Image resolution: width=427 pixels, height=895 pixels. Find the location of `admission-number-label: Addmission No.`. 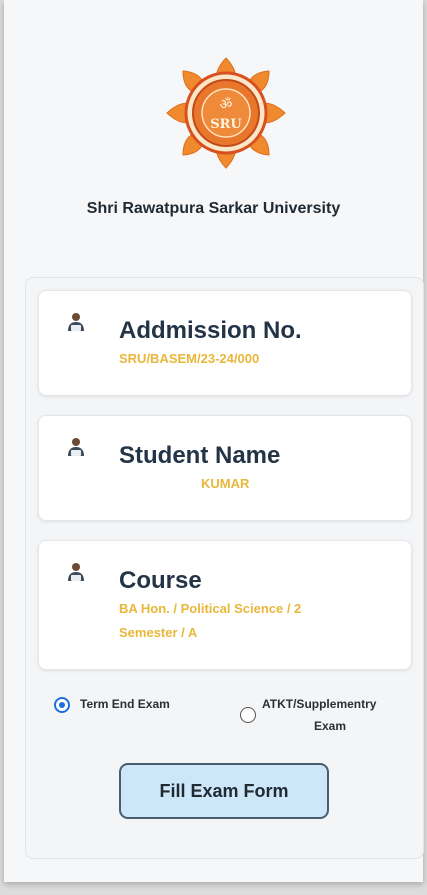

admission-number-label: Addmission No. is located at coordinates (210, 330).